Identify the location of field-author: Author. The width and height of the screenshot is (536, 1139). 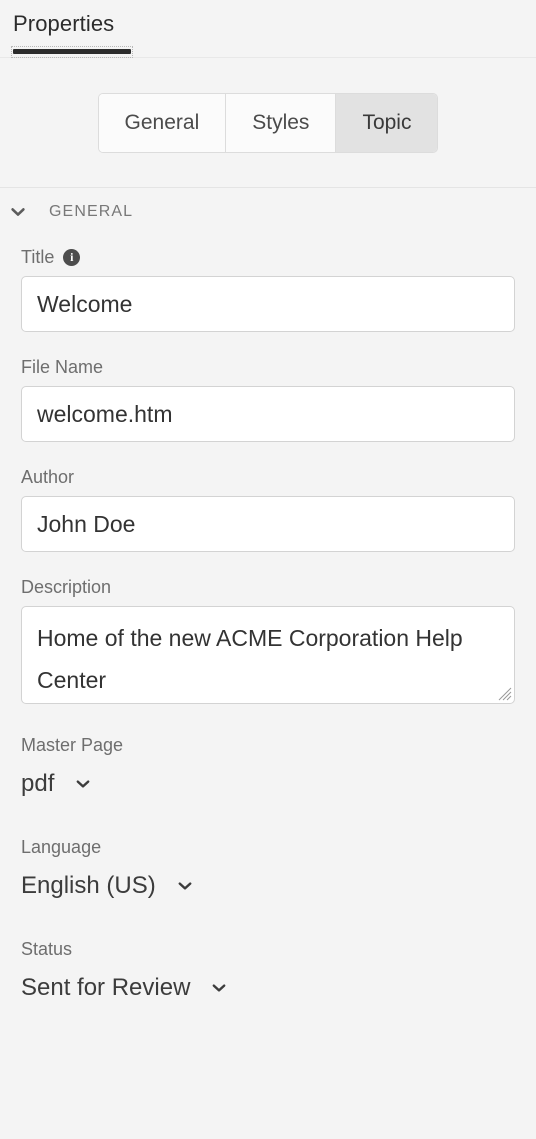
(268, 509).